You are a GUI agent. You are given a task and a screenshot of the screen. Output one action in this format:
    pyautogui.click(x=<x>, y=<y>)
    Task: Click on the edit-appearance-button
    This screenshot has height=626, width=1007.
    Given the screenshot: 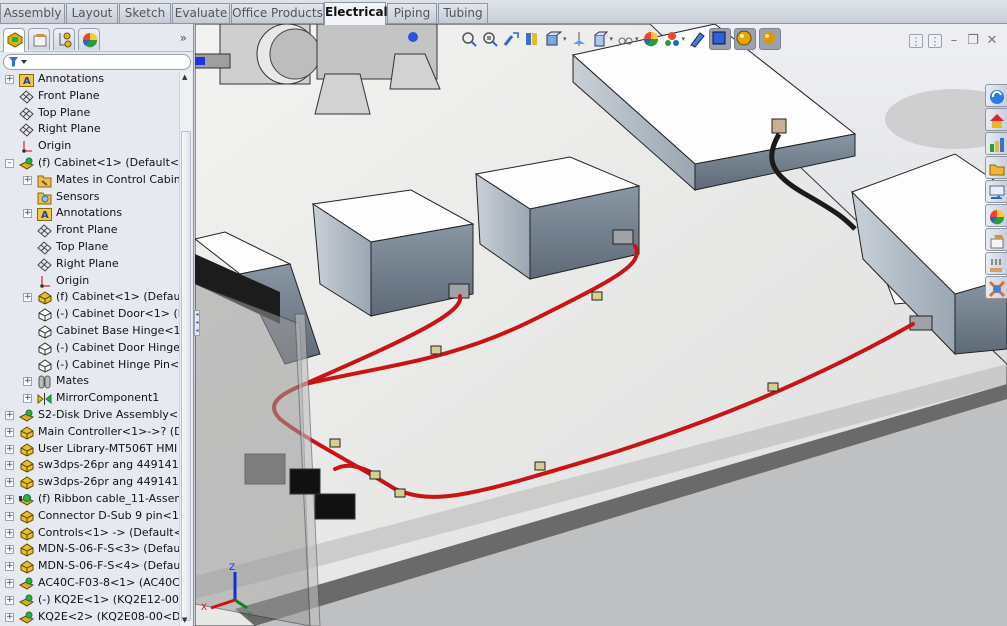 What is the action you would take?
    pyautogui.click(x=651, y=39)
    